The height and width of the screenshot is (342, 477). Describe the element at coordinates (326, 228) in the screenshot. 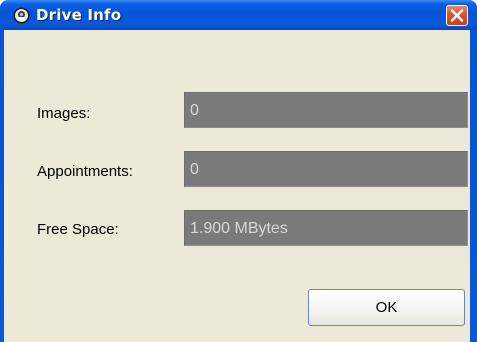

I see `free-space-field: 1.900 MBytes` at that location.